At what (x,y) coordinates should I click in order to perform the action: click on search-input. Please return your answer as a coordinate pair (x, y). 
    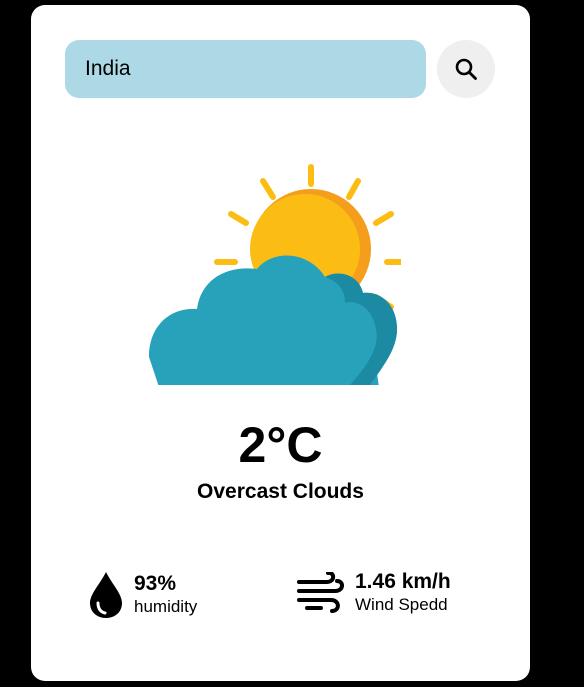
    Looking at the image, I should click on (245, 69).